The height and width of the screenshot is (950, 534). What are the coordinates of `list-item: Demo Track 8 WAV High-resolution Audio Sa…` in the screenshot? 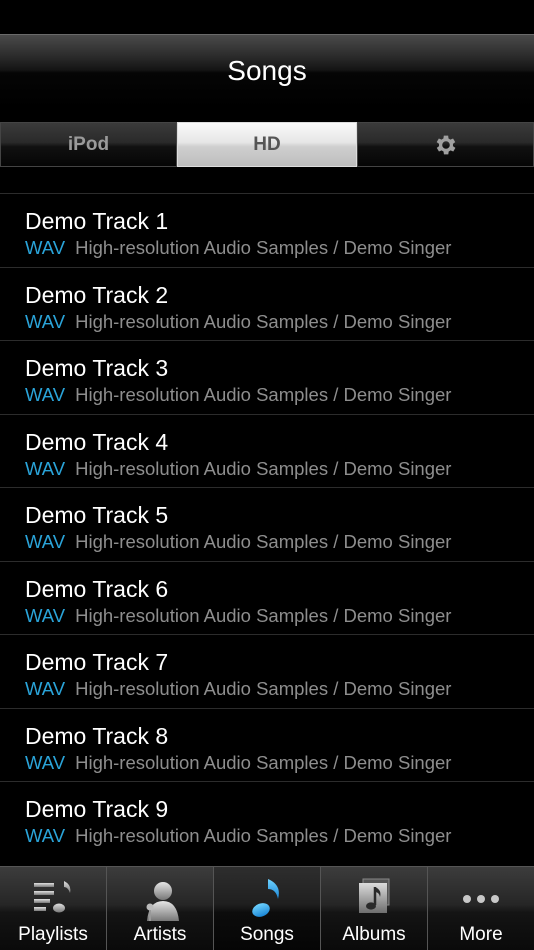 It's located at (267, 744).